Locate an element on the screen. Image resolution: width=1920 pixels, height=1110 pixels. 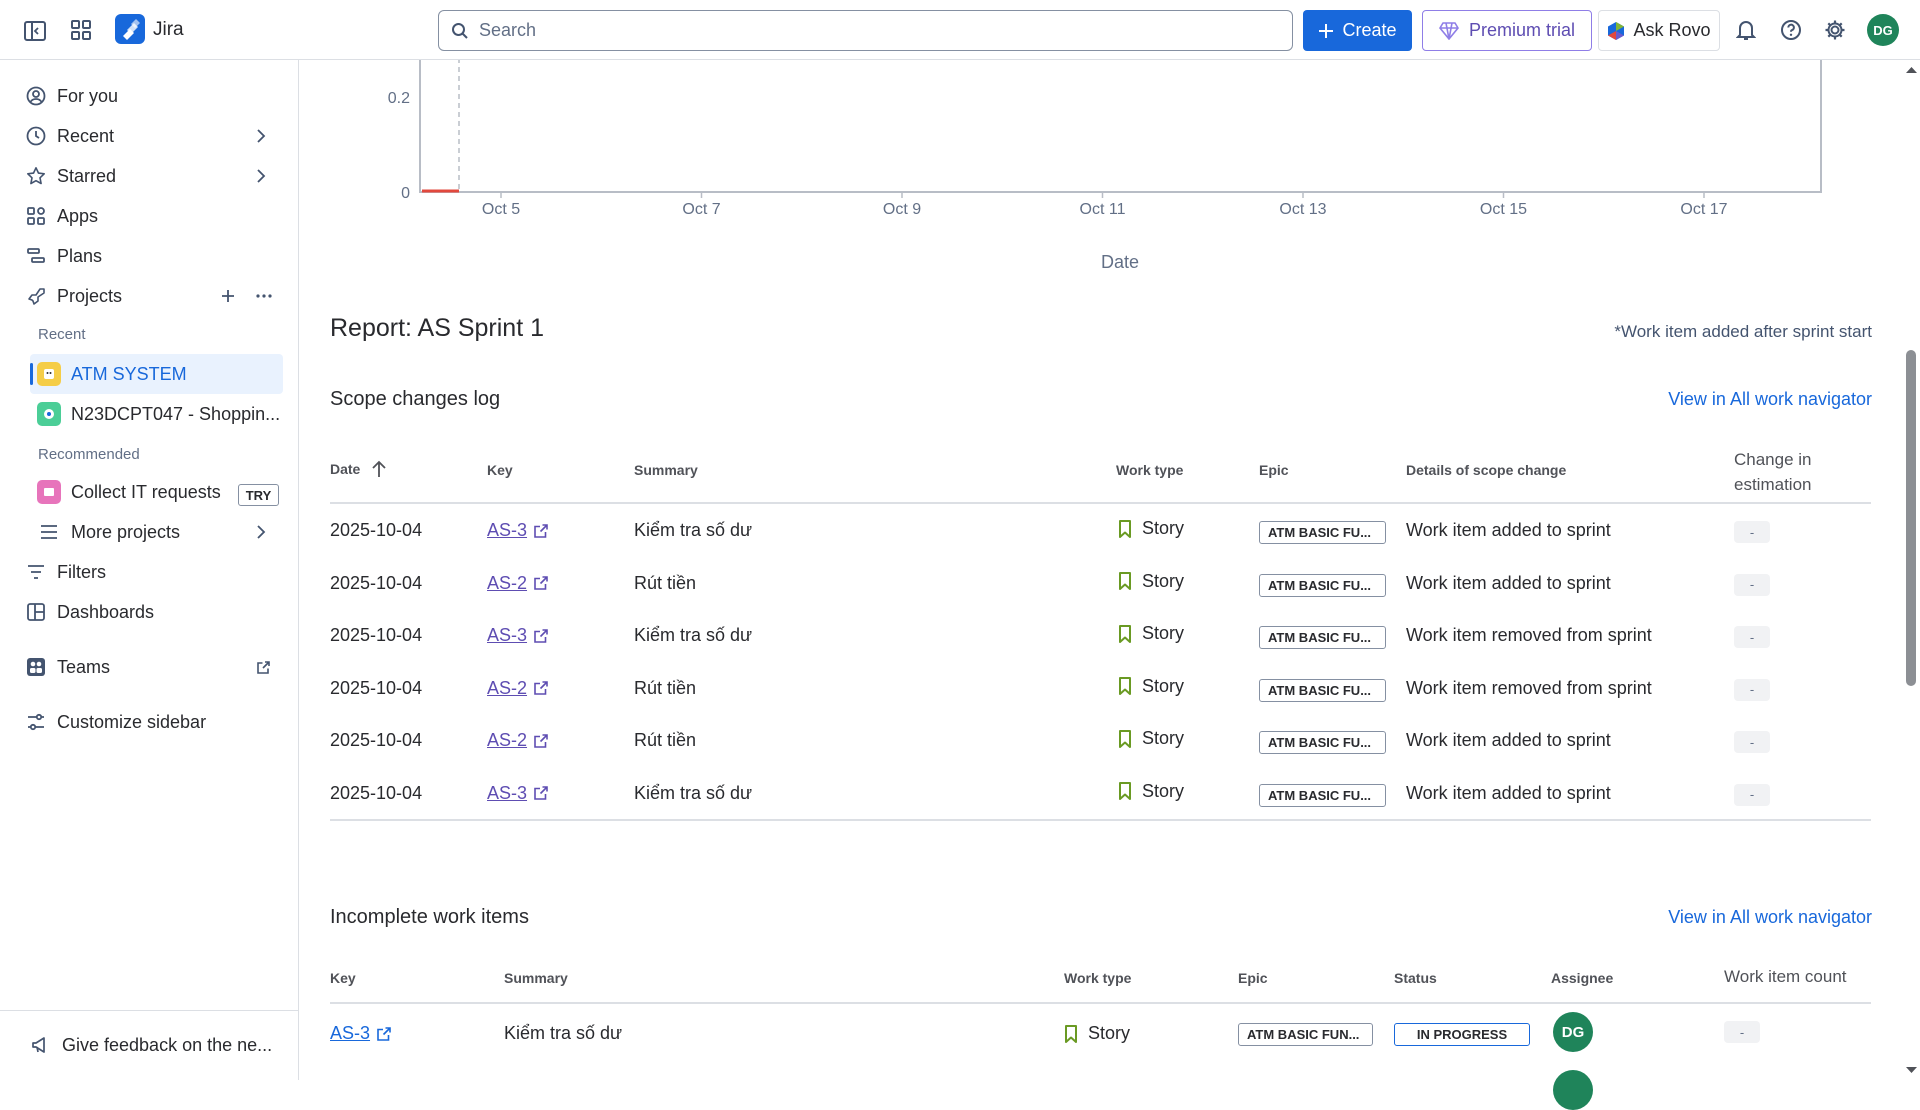
page-scrollbar is located at coordinates (1911, 570).